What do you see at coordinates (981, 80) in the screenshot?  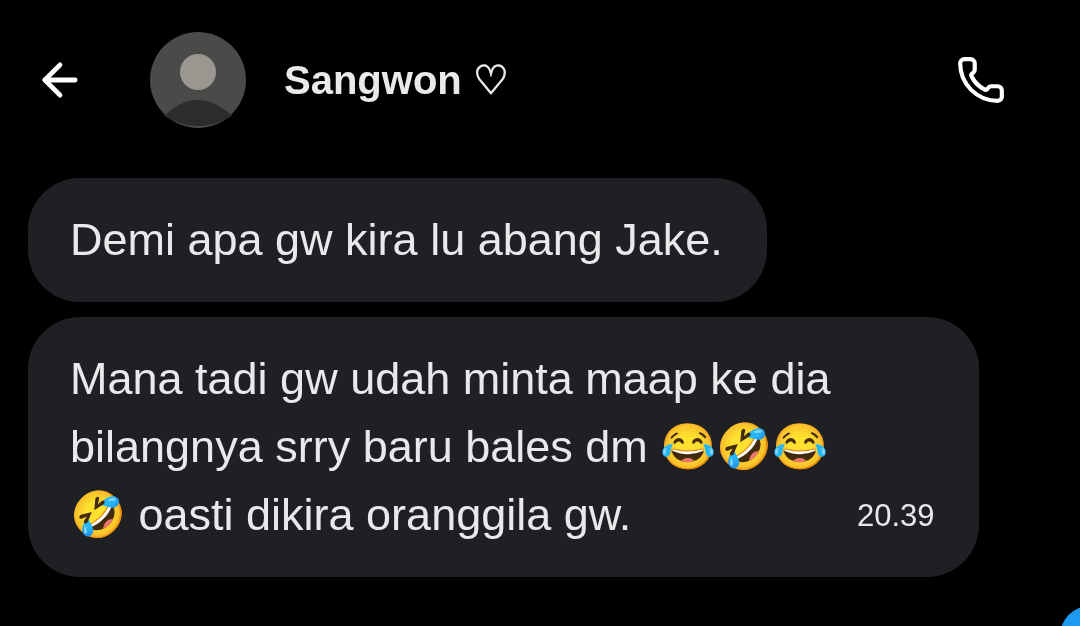 I see `phone-icon` at bounding box center [981, 80].